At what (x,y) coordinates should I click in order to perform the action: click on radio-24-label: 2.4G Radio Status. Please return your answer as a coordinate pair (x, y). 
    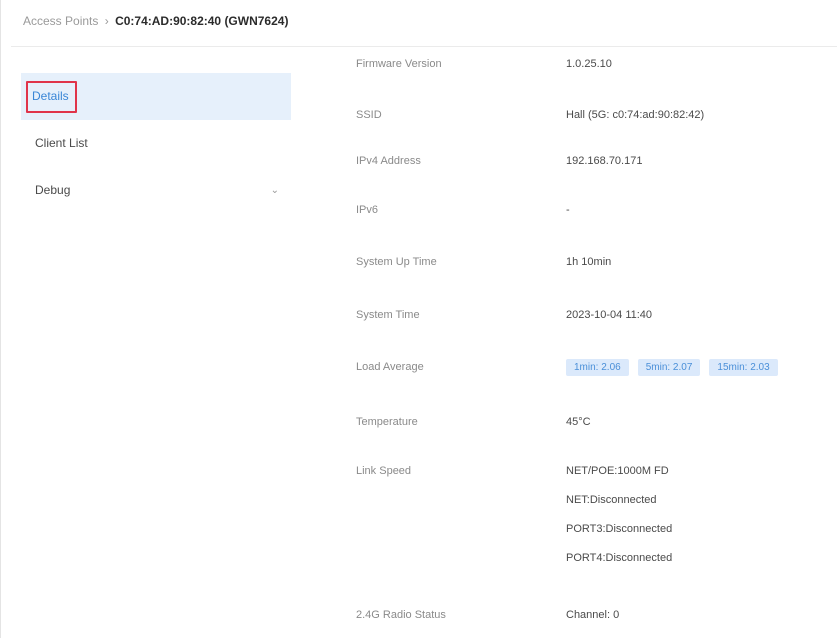
    Looking at the image, I should click on (401, 615).